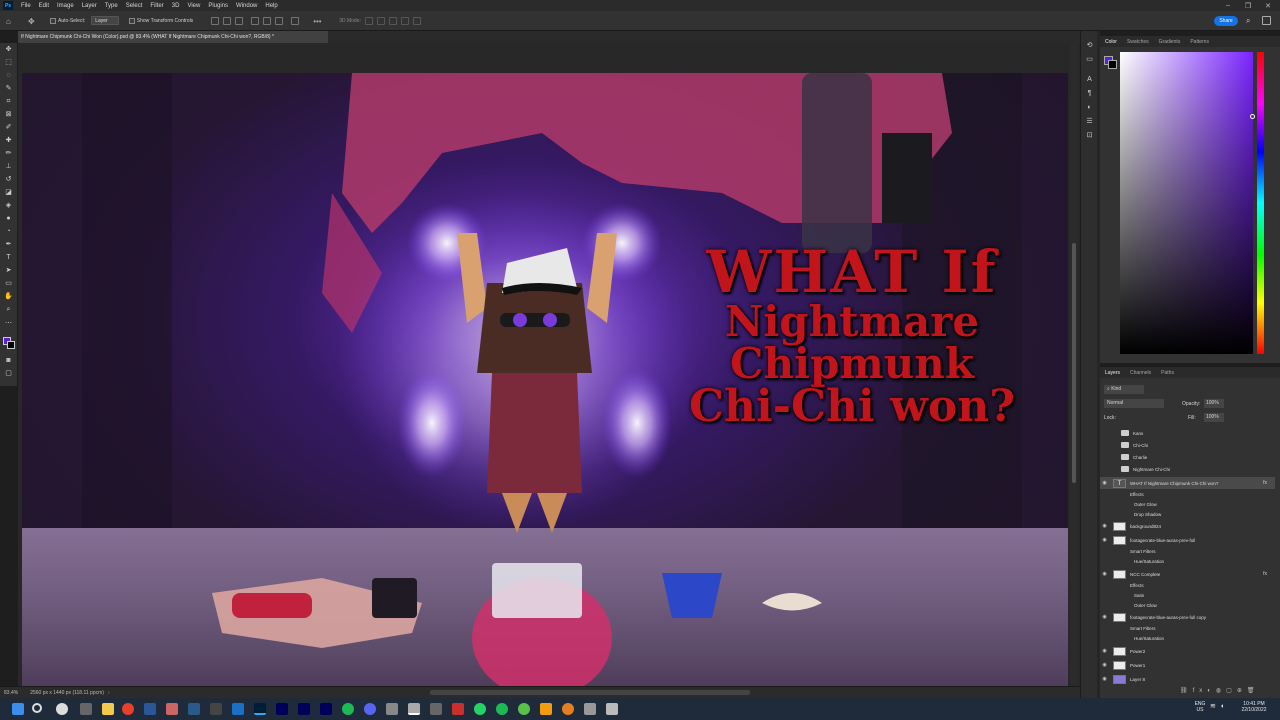 The image size is (1280, 720). I want to click on minimize-icon: –, so click(1228, 5).